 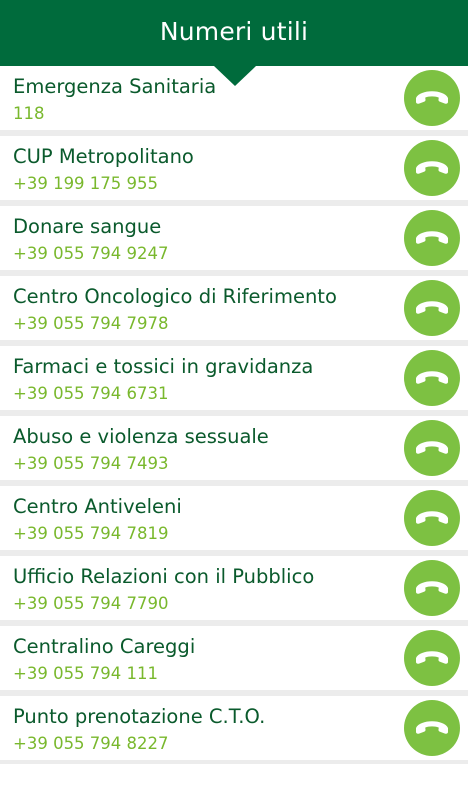 I want to click on contact-phone: +39 055 794 111, so click(x=86, y=673).